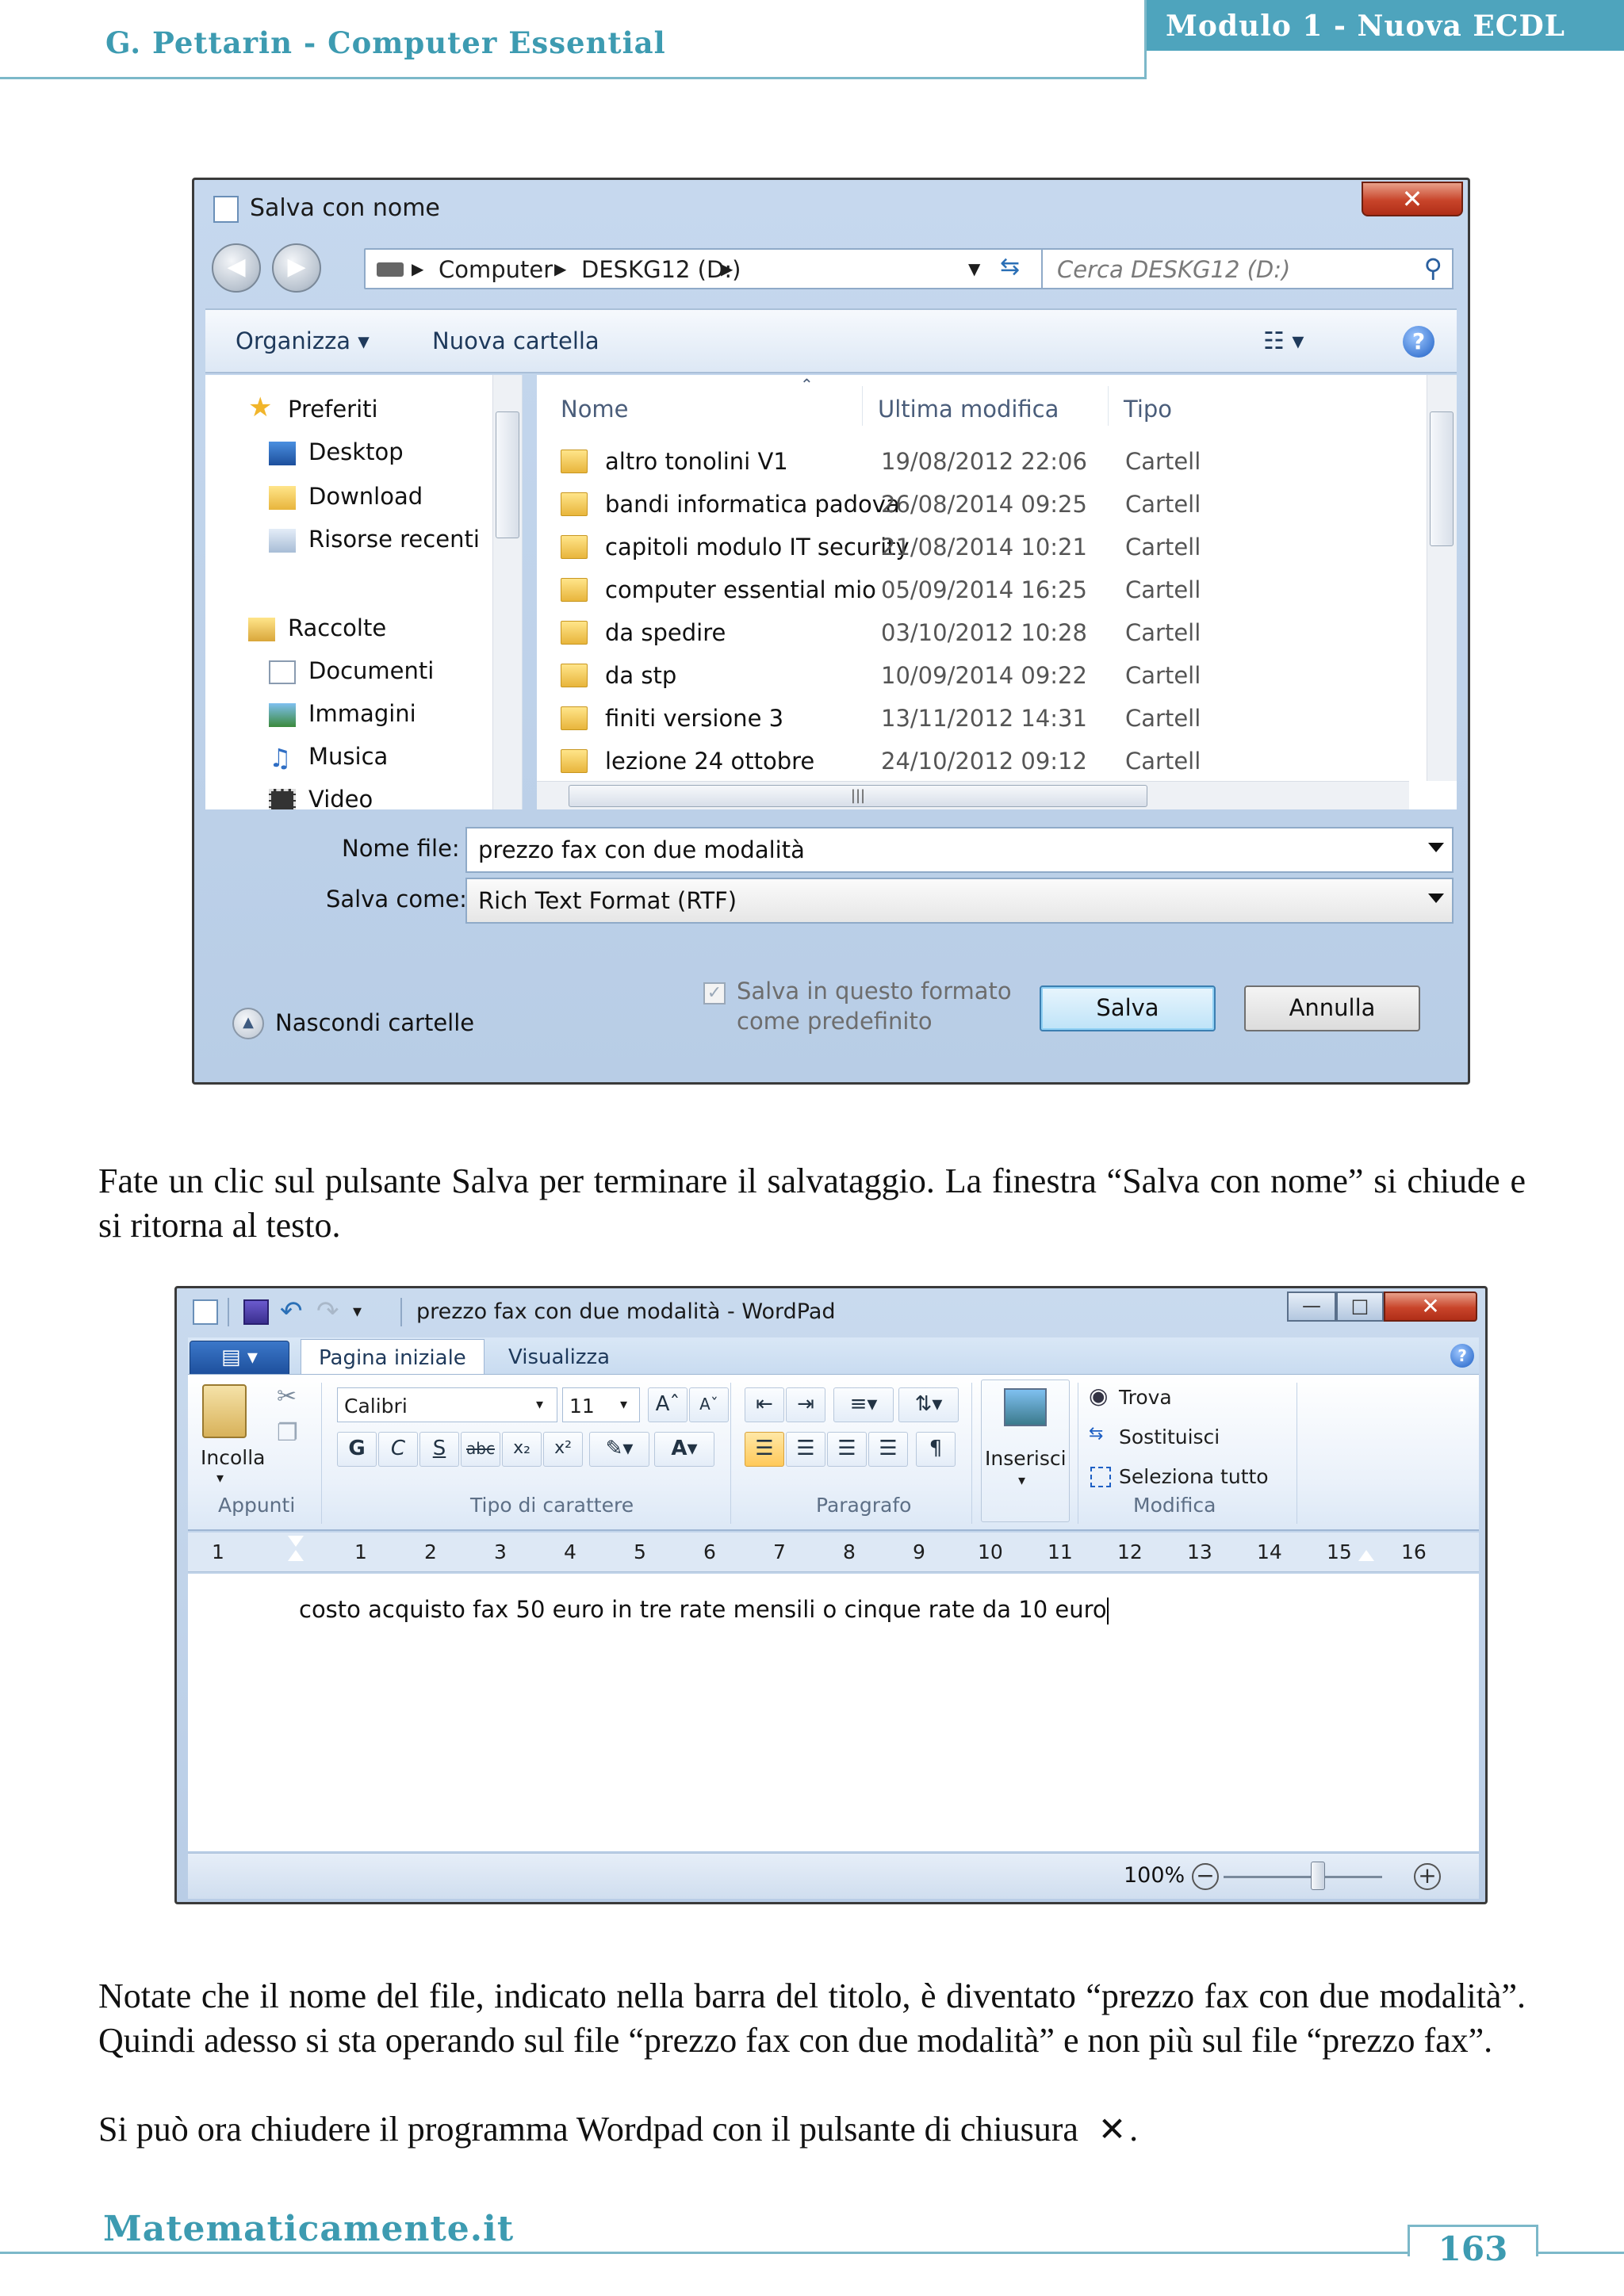 The image size is (1624, 2296). Describe the element at coordinates (847, 1449) in the screenshot. I see `align-right-icon: ☰` at that location.